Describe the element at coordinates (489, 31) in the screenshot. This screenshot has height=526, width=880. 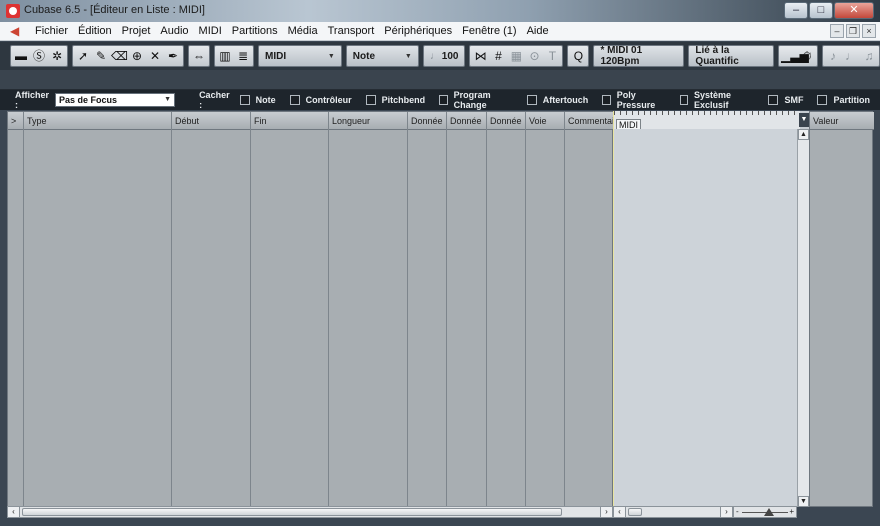
I see `menu-fenetre: Fenêtre (1)` at that location.